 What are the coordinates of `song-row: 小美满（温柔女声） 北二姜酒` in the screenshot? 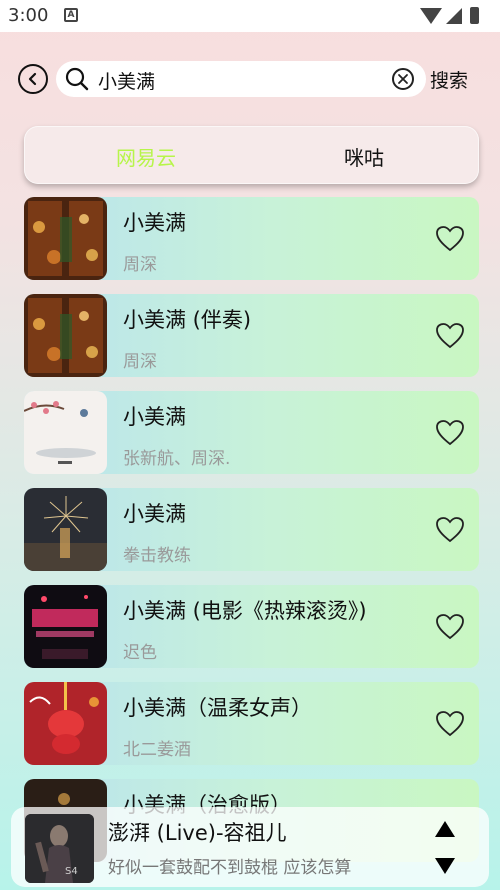 It's located at (251, 723).